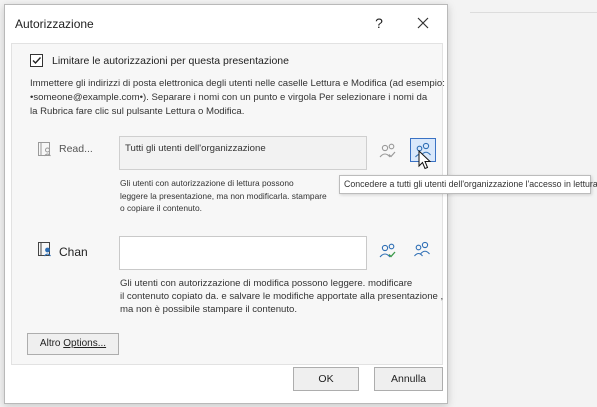 Image resolution: width=597 pixels, height=407 pixels. Describe the element at coordinates (54, 24) in the screenshot. I see `dialog-title: Autorizzazione` at that location.